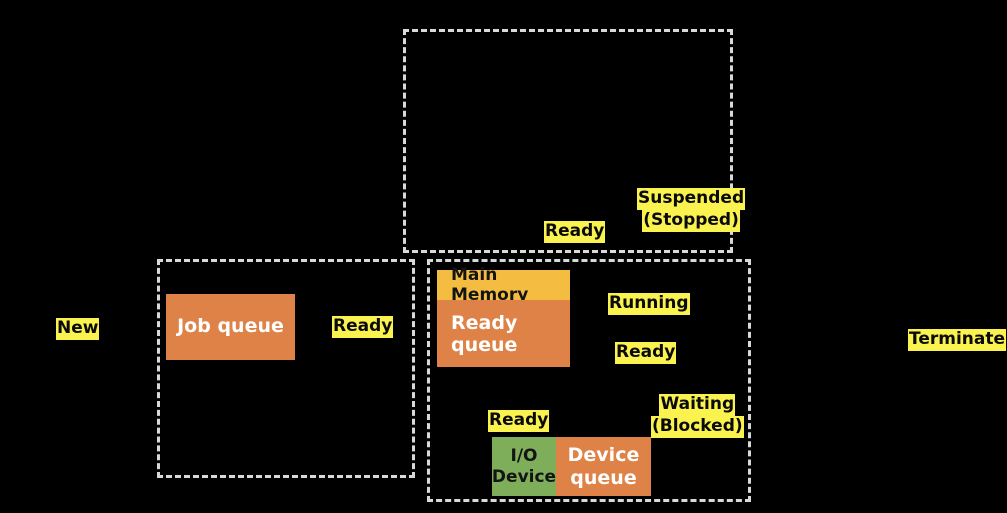 Image resolution: width=1007 pixels, height=513 pixels. I want to click on label-ready-io: Ready, so click(519, 421).